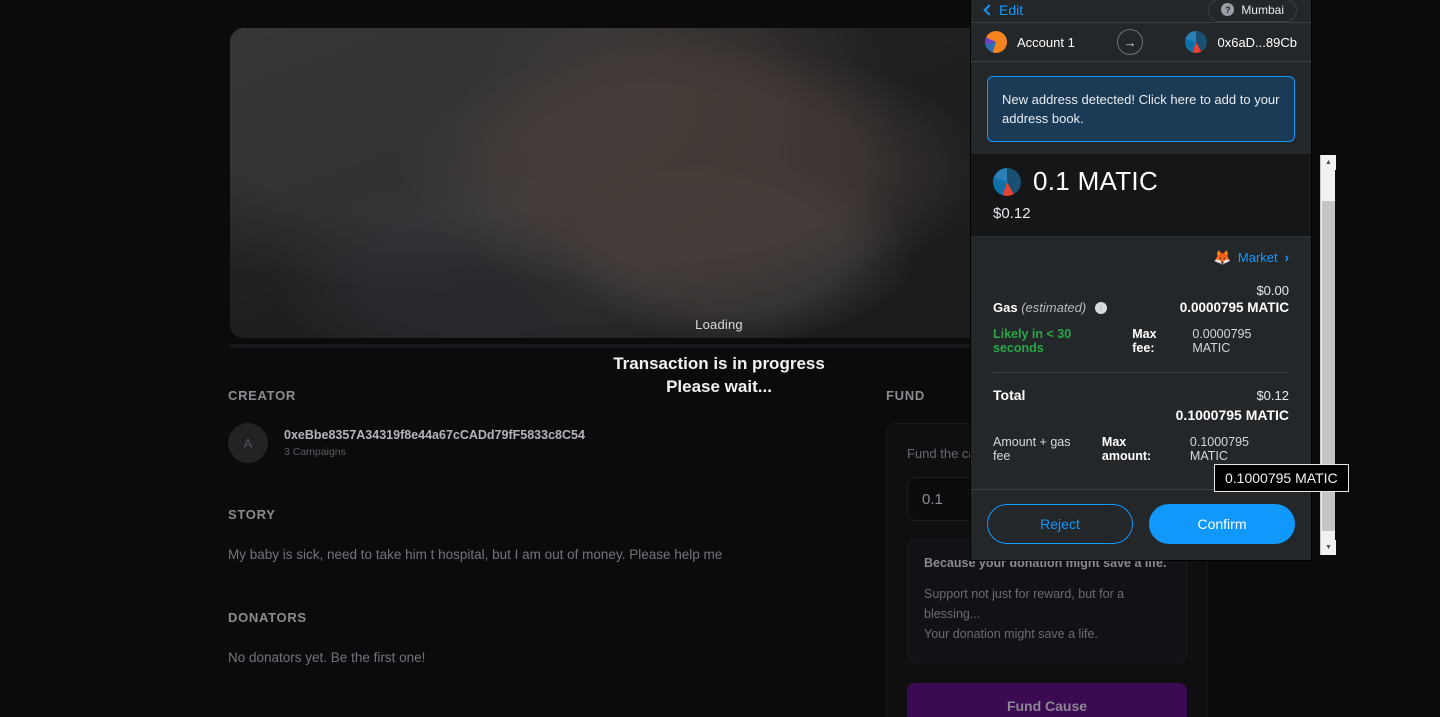  Describe the element at coordinates (1232, 415) in the screenshot. I see `total-token-value: 0.1000795 MATIC` at that location.